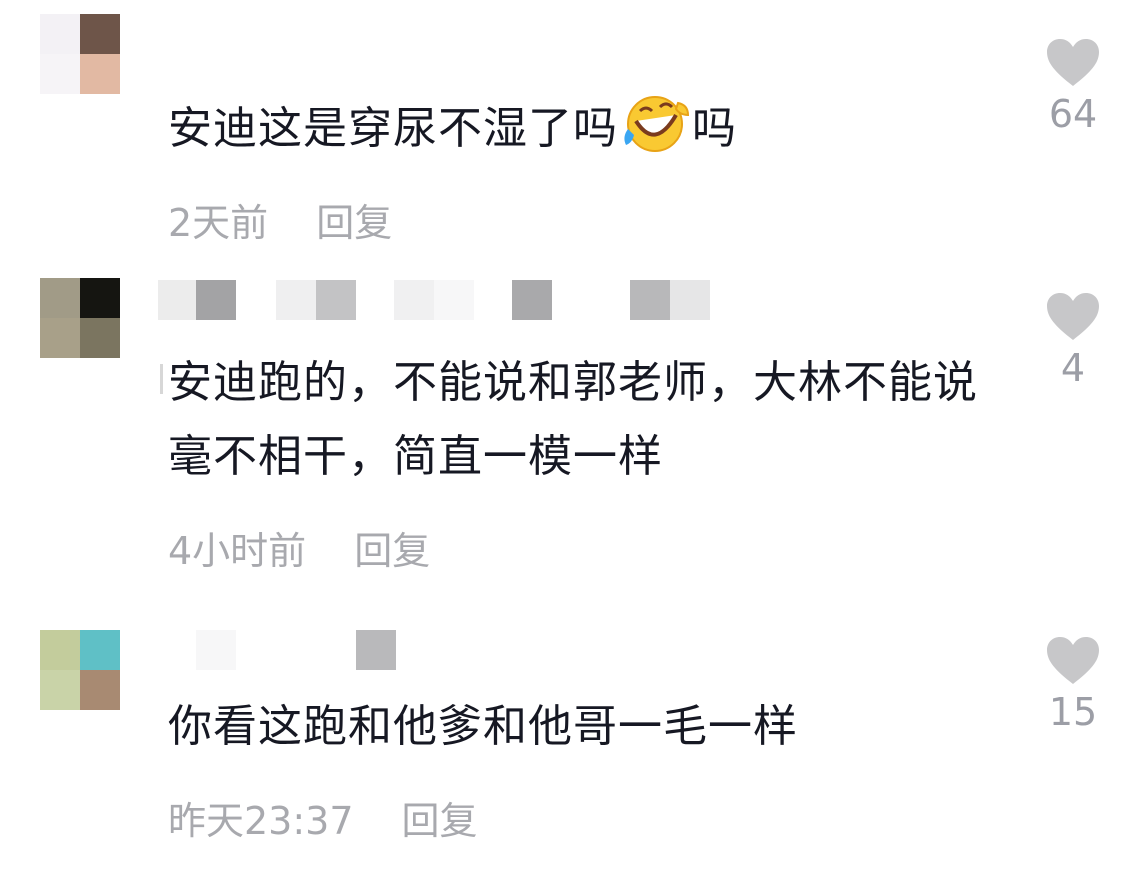 This screenshot has width=1140, height=869. Describe the element at coordinates (1073, 685) in the screenshot. I see `like-button: 15` at that location.